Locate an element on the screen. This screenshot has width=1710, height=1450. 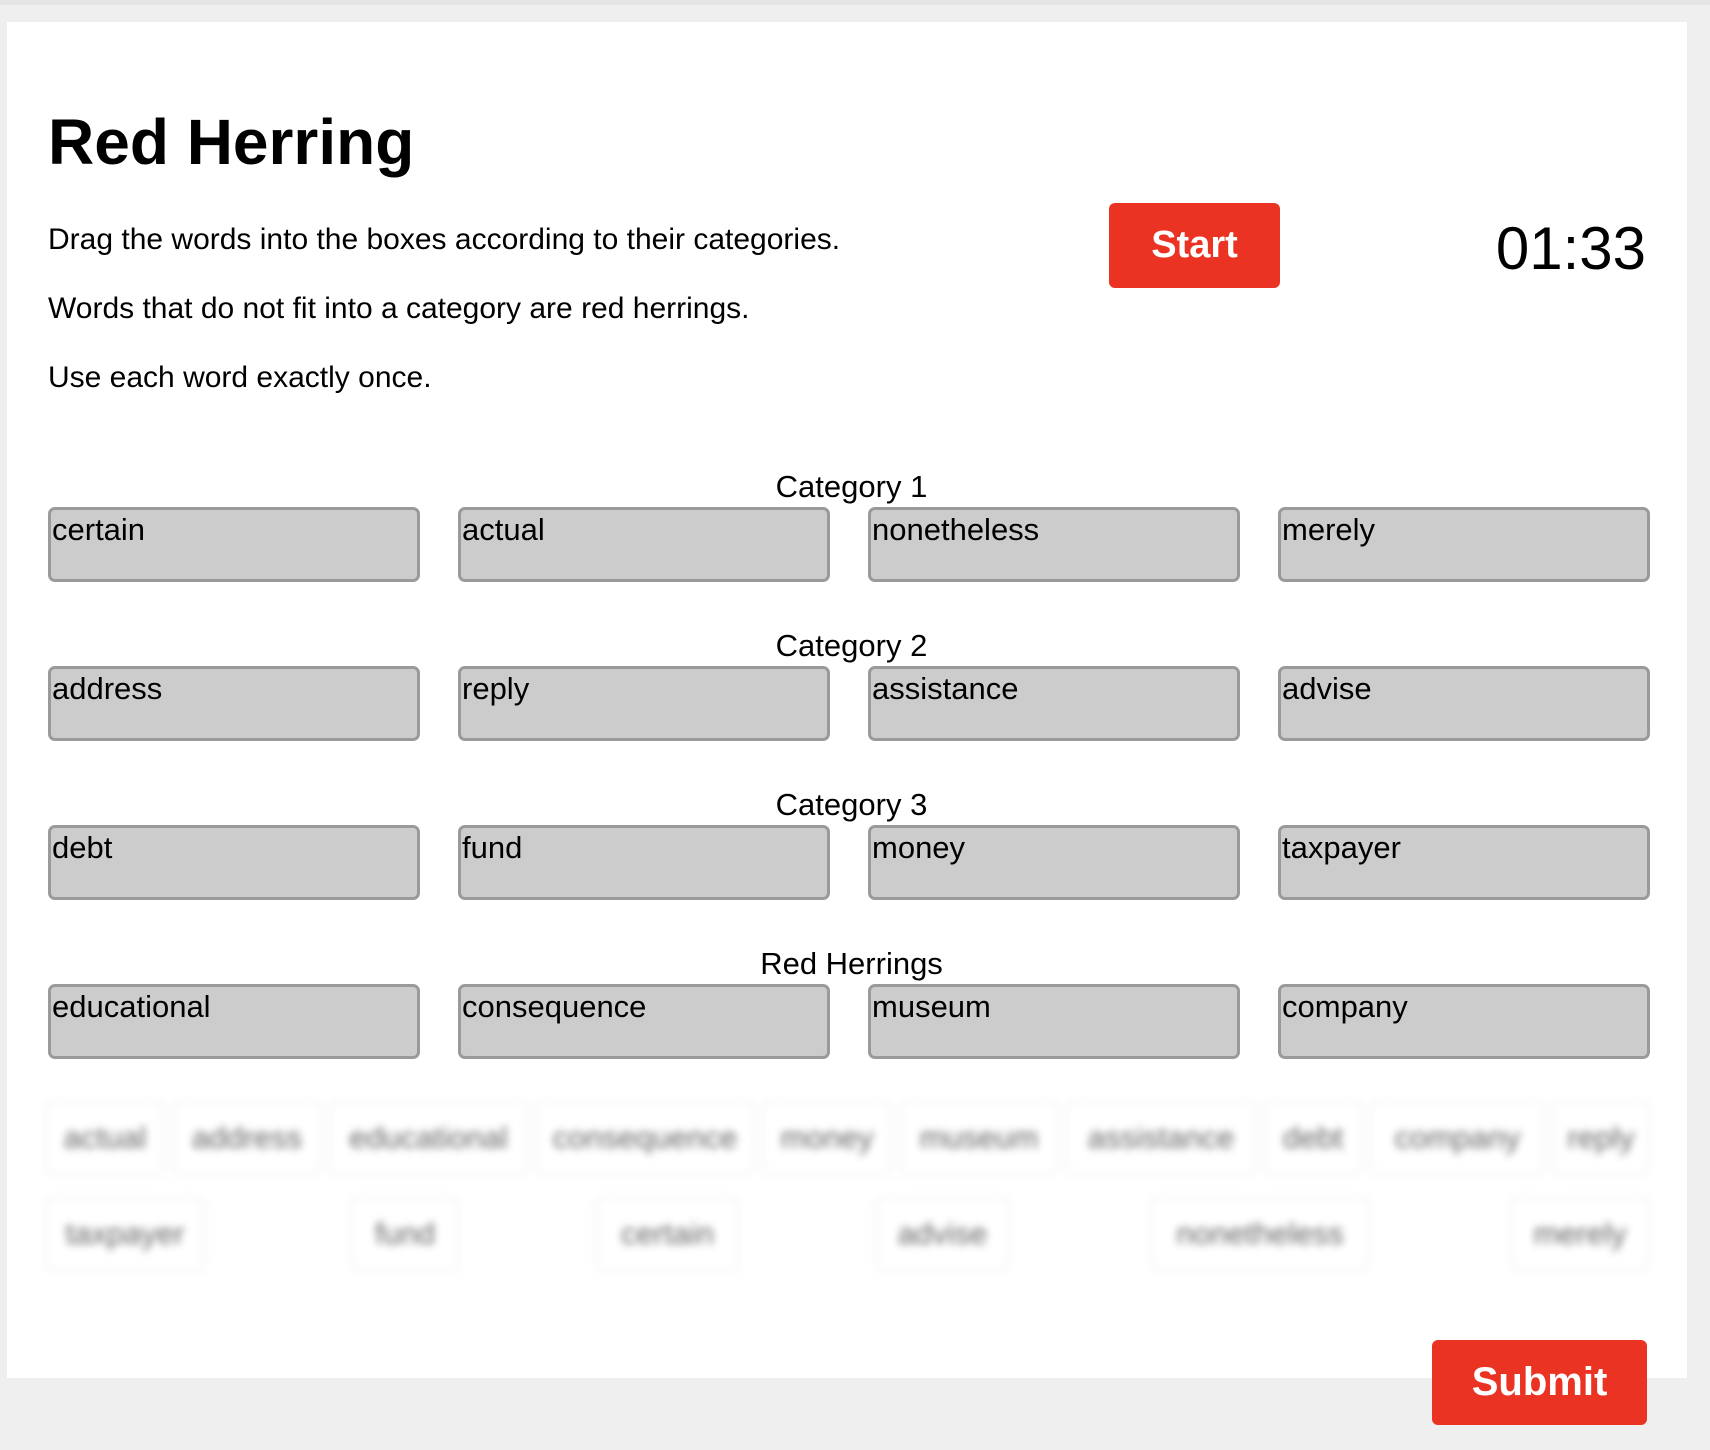
instruction-use-once: Use each word exactly once. is located at coordinates (240, 377).